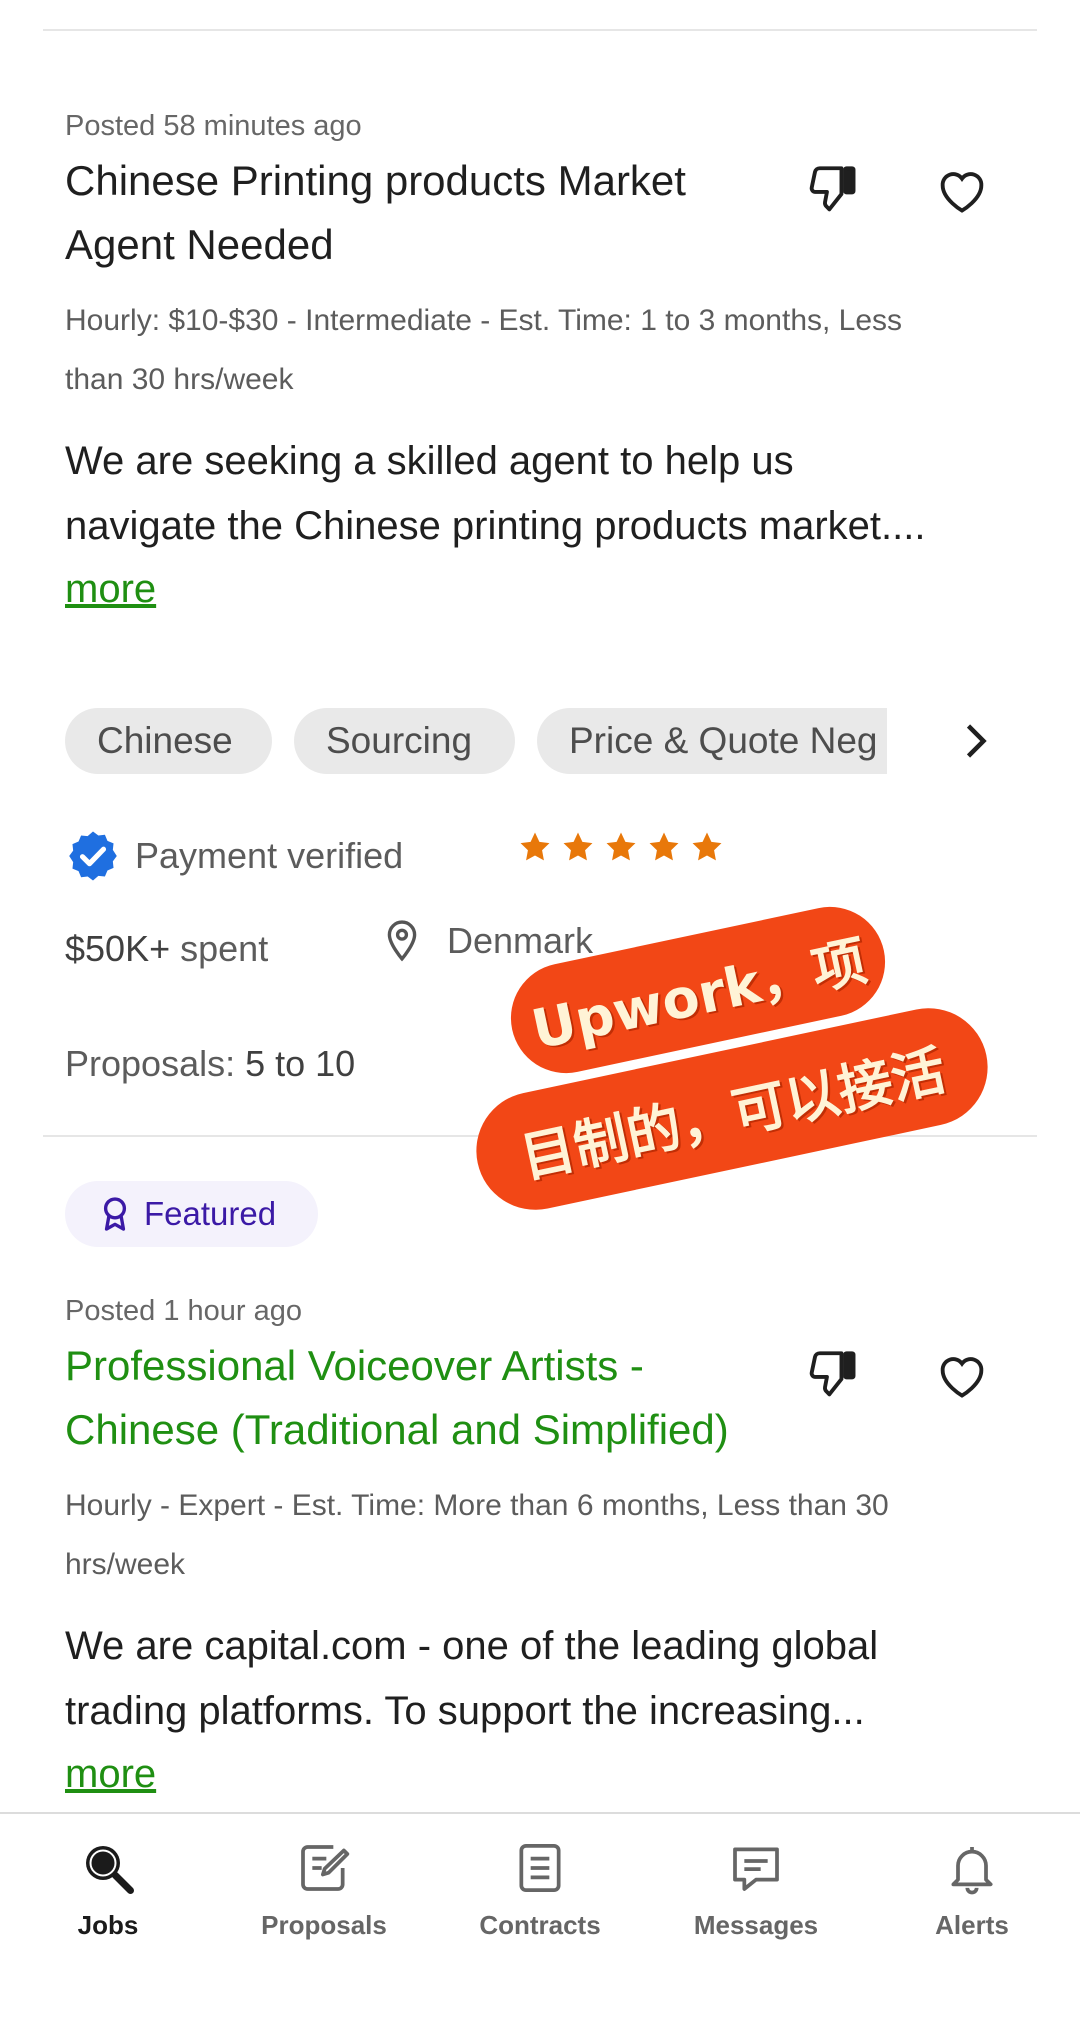 This screenshot has width=1080, height=2036. What do you see at coordinates (325, 1868) in the screenshot?
I see `proposal-edit-icon` at bounding box center [325, 1868].